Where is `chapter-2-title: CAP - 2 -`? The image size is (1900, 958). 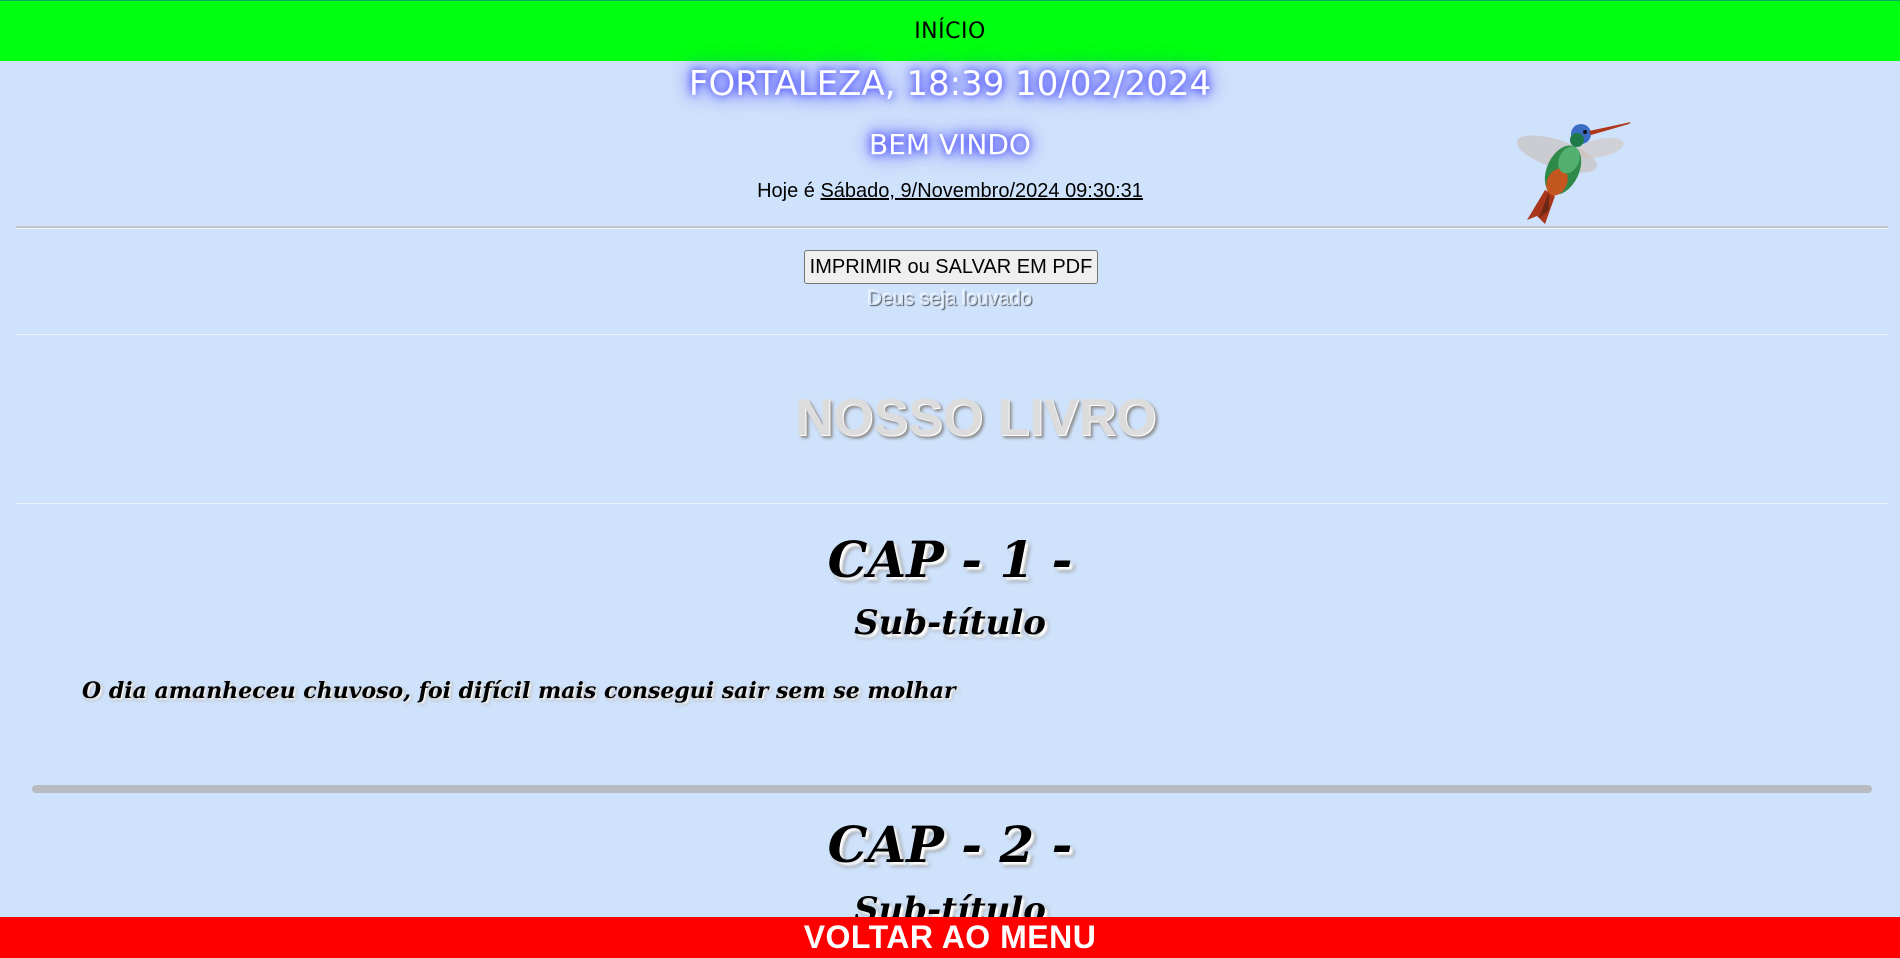
chapter-2-title: CAP - 2 - is located at coordinates (950, 844).